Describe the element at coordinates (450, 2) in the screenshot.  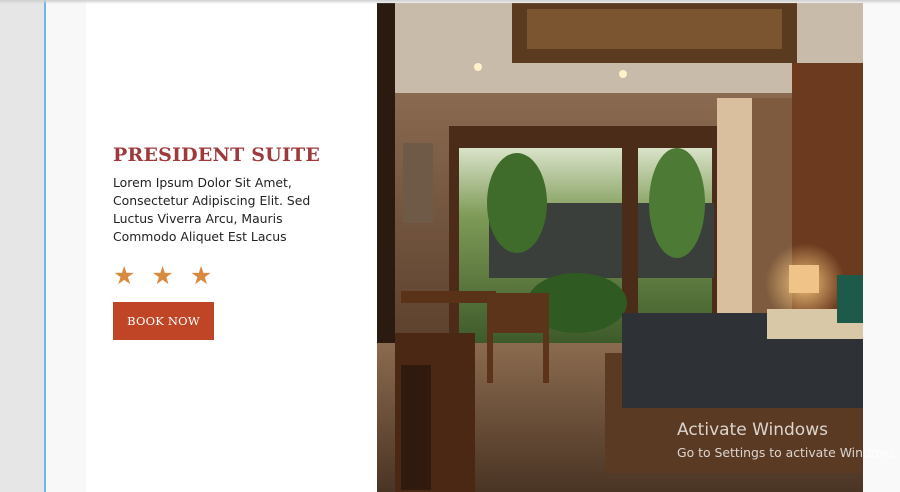
I see `window-top-shadow` at that location.